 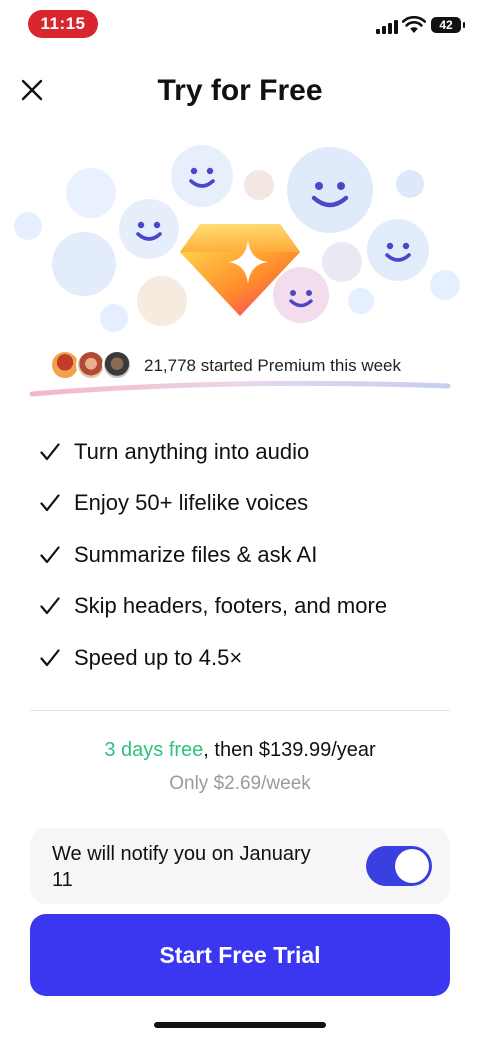 I want to click on avatar, so click(x=117, y=365).